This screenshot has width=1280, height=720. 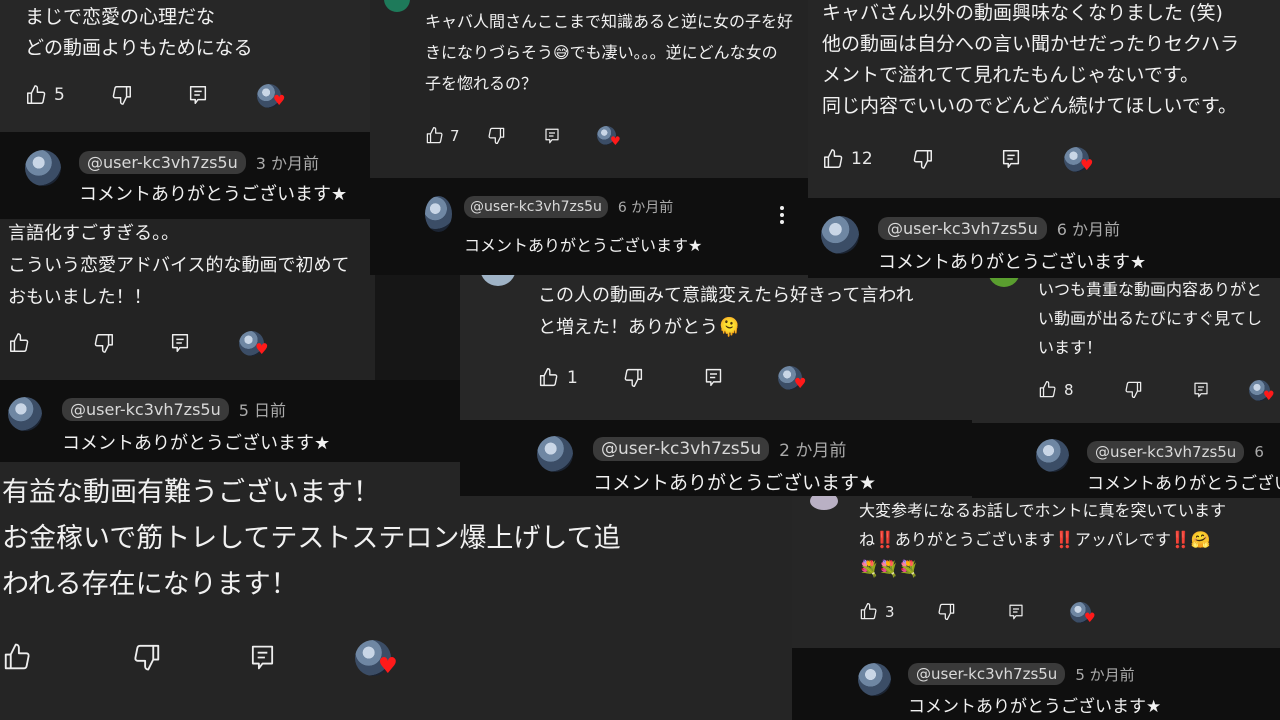 I want to click on reply-time: 6 か月前, so click(x=1088, y=229).